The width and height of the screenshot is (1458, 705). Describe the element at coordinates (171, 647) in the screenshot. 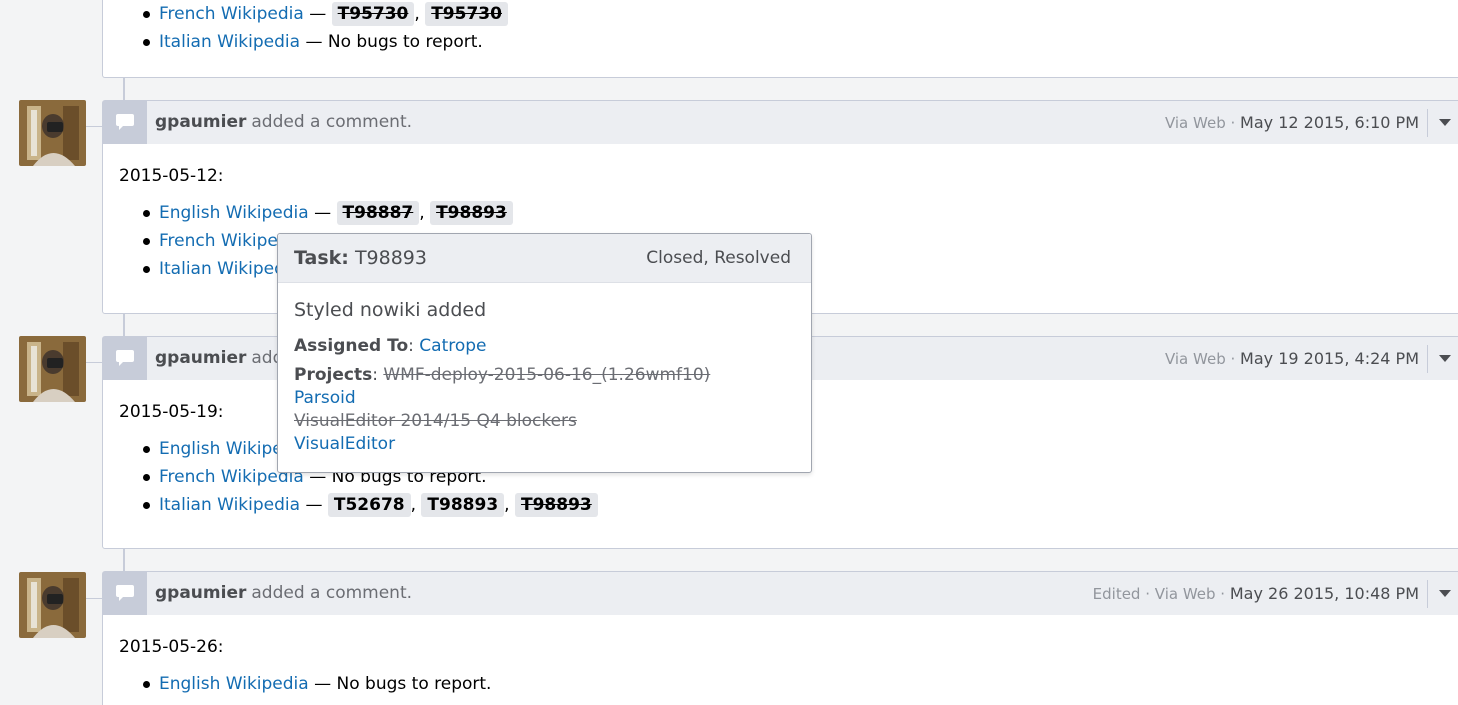

I see `comment-heading: 2015-05-26:` at that location.